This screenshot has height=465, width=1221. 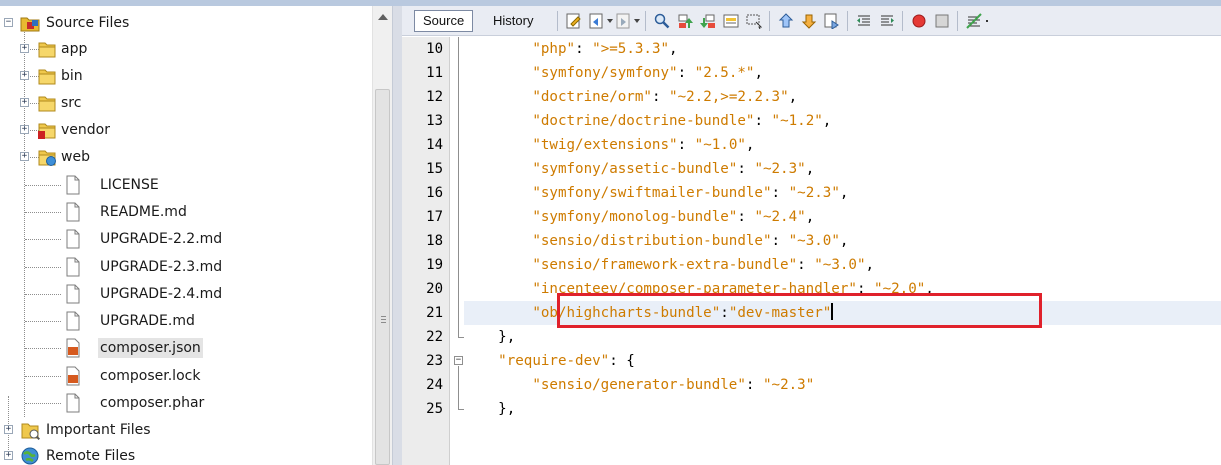 I want to click on history-tab: History, so click(x=513, y=21).